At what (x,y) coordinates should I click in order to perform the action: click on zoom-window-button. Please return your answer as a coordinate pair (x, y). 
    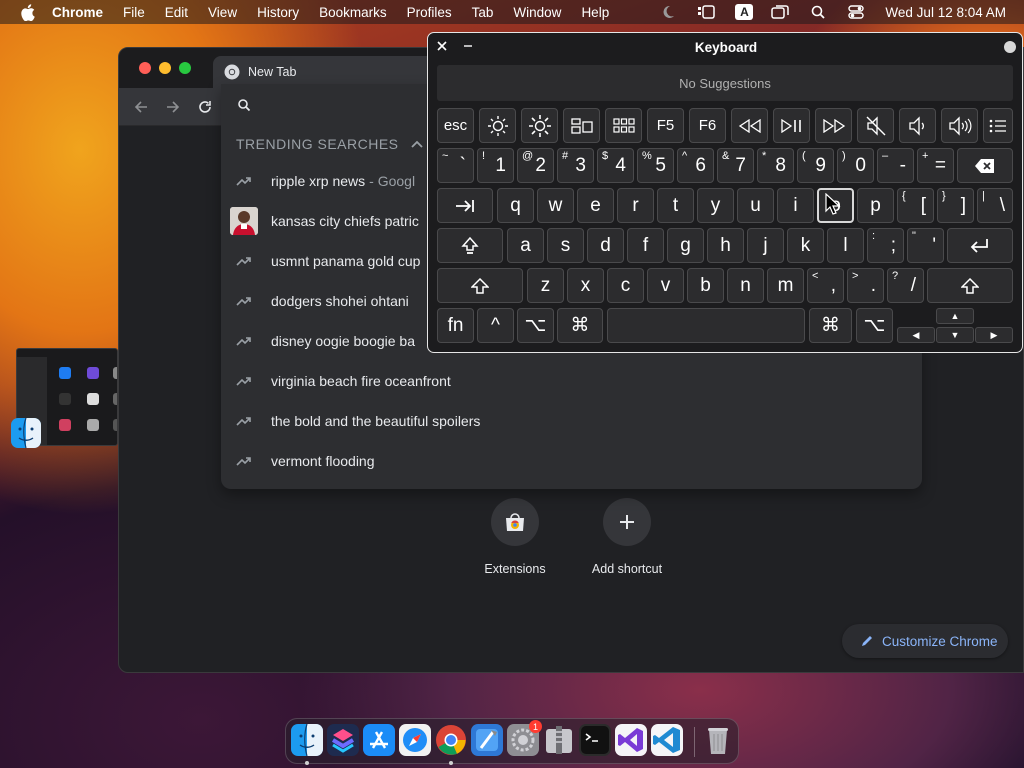
    Looking at the image, I should click on (185, 68).